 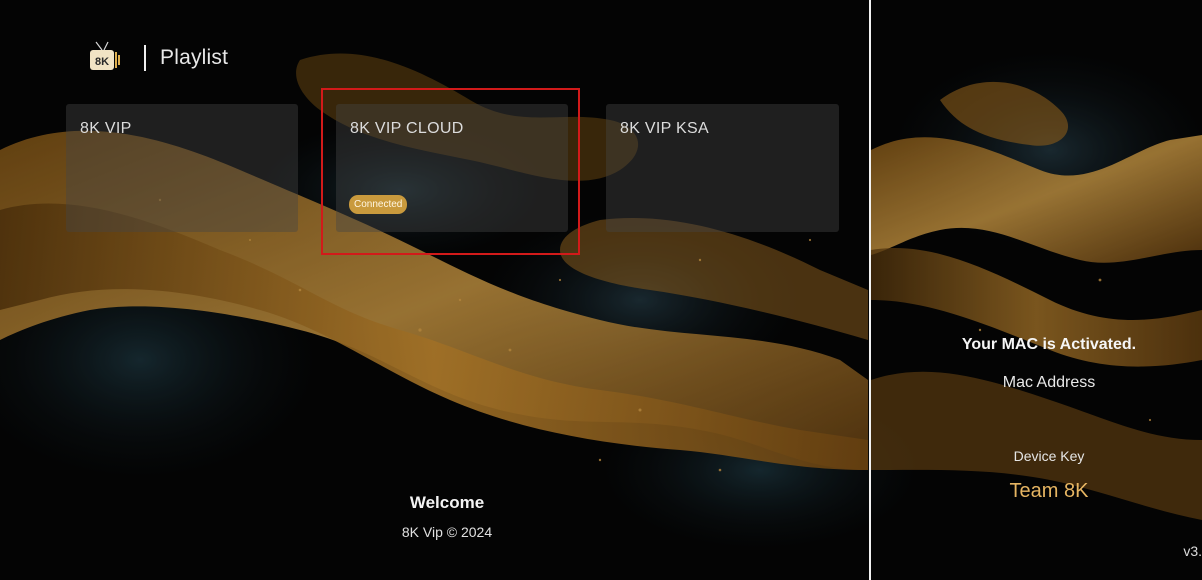 I want to click on playlist-card-8k-vip-cloud: 8K VIP CLOUD Connected, so click(x=452, y=168).